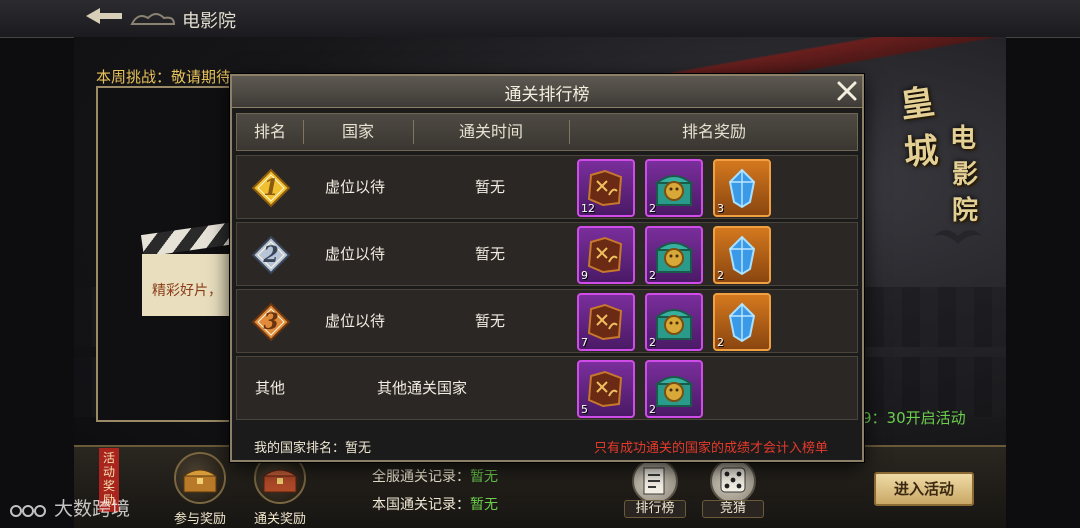 The height and width of the screenshot is (528, 1080). What do you see at coordinates (946, 152) in the screenshot?
I see `cinema-logo-title: 皇 城 电 影 院` at bounding box center [946, 152].